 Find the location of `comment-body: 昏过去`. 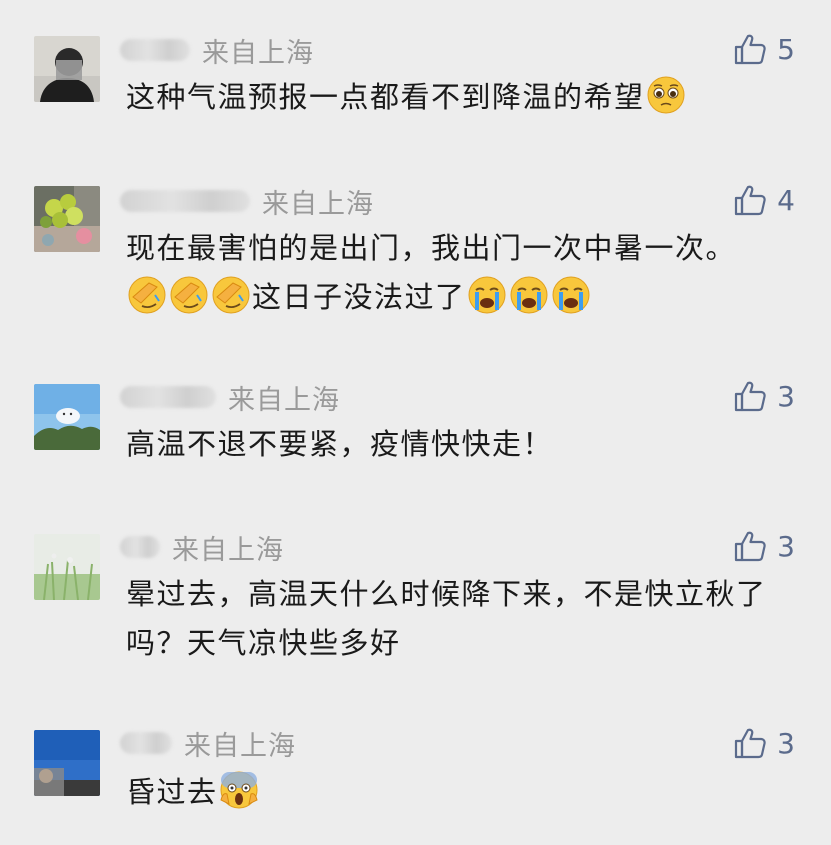

comment-body: 昏过去 is located at coordinates (172, 792).